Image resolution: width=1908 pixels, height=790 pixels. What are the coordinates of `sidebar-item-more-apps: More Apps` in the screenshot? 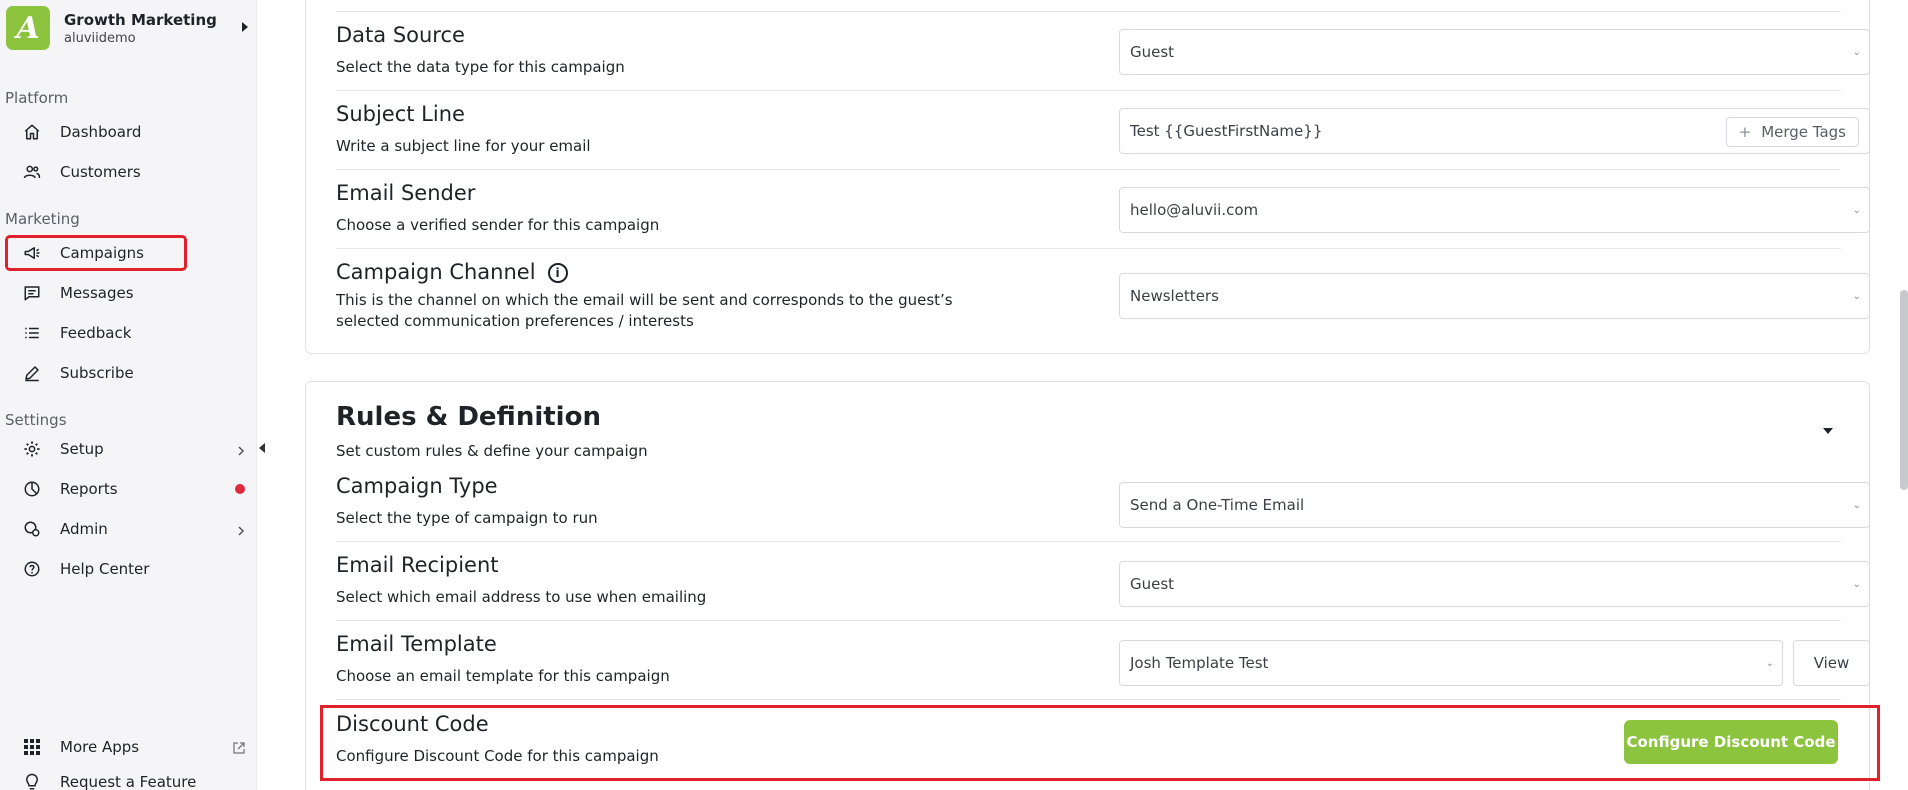 It's located at (128, 747).